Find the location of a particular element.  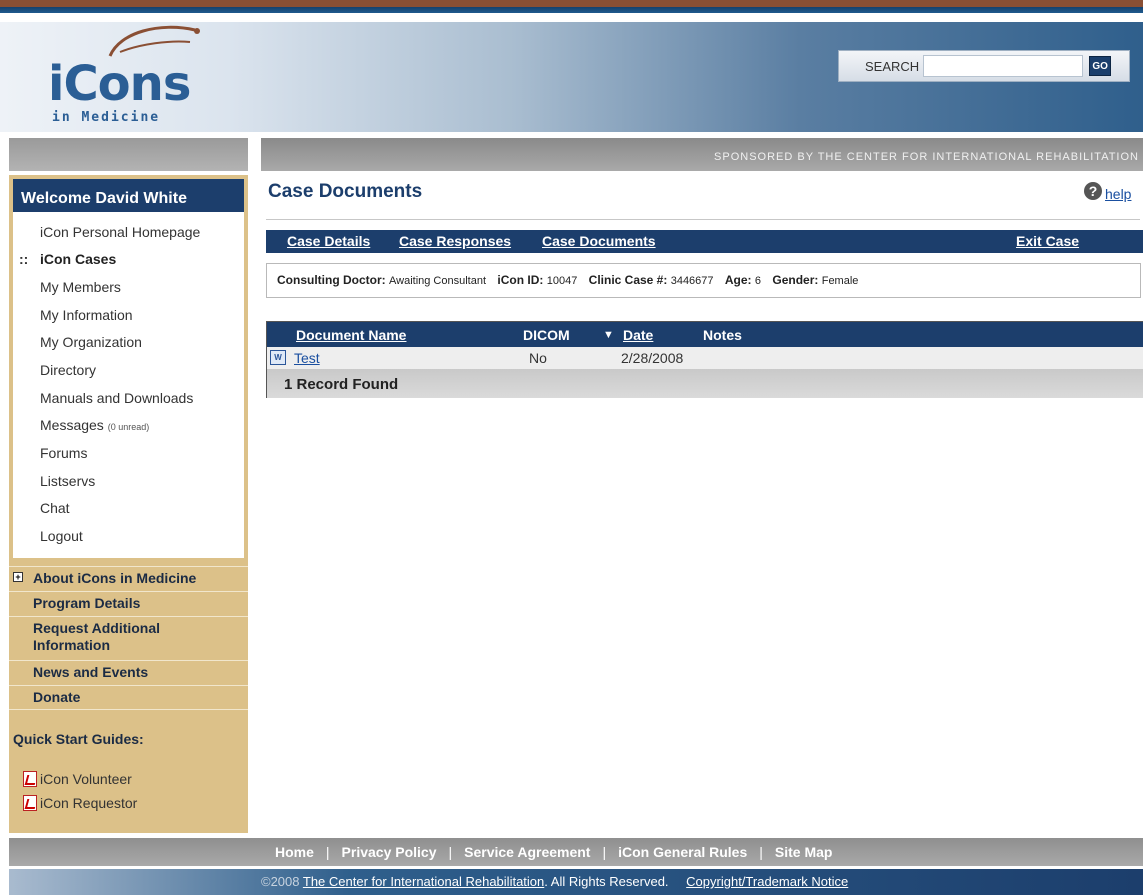

doctor-value: Awaiting Consultant is located at coordinates (438, 281).